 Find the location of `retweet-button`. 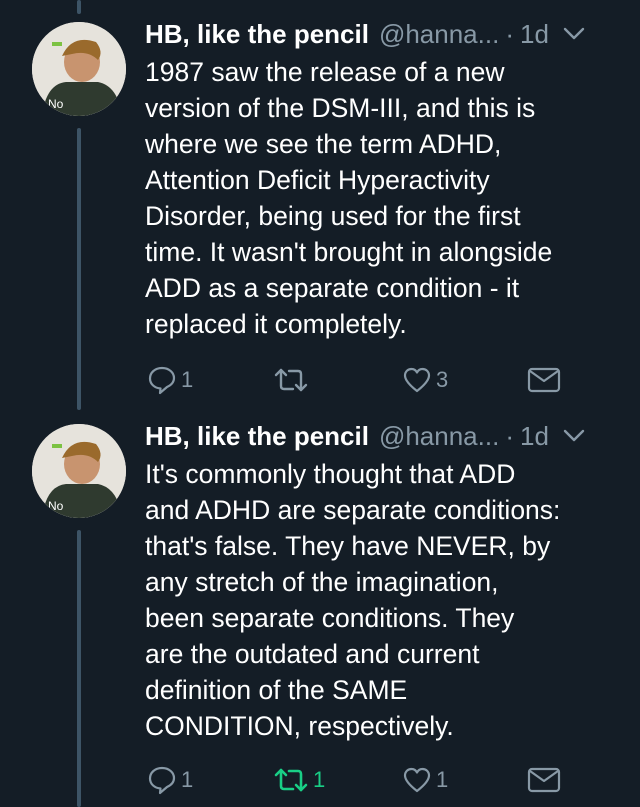

retweet-button is located at coordinates (293, 380).